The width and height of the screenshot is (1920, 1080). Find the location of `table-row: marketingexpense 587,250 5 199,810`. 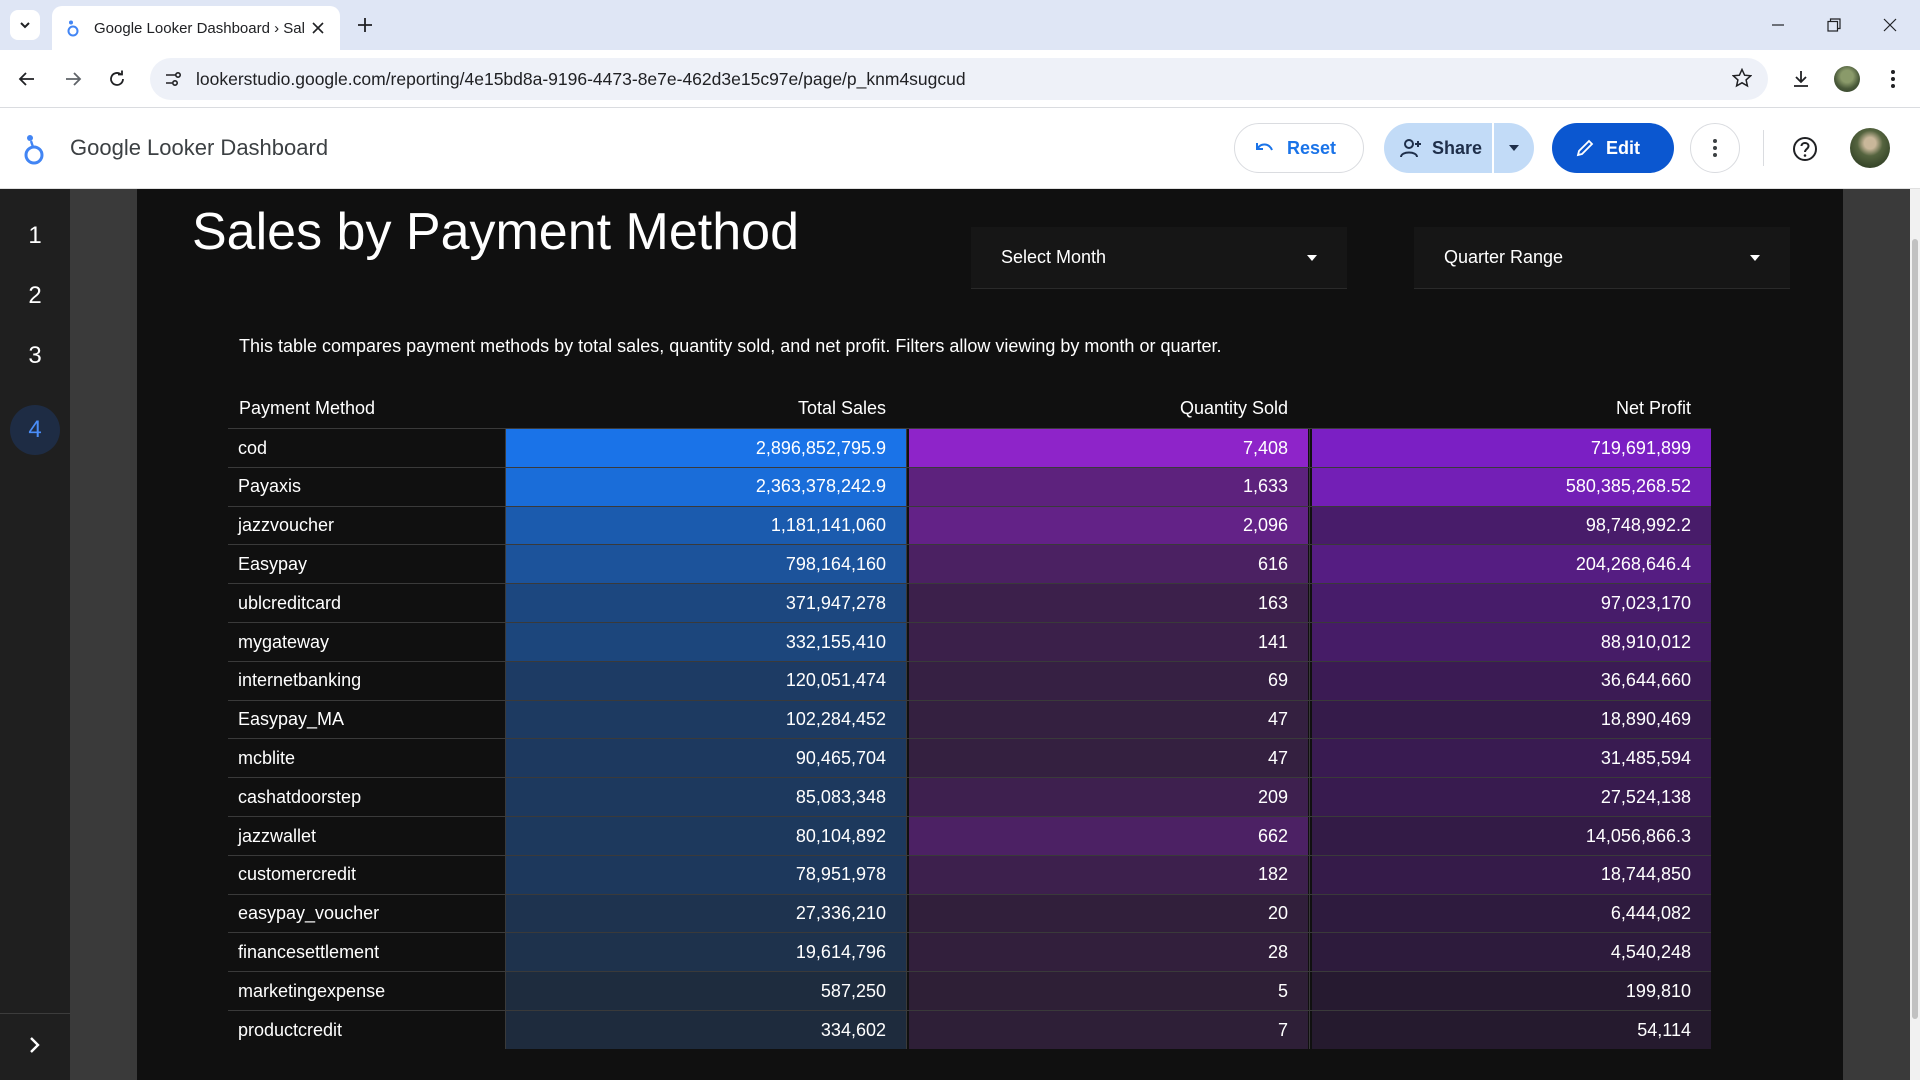

table-row: marketingexpense 587,250 5 199,810 is located at coordinates (969, 991).